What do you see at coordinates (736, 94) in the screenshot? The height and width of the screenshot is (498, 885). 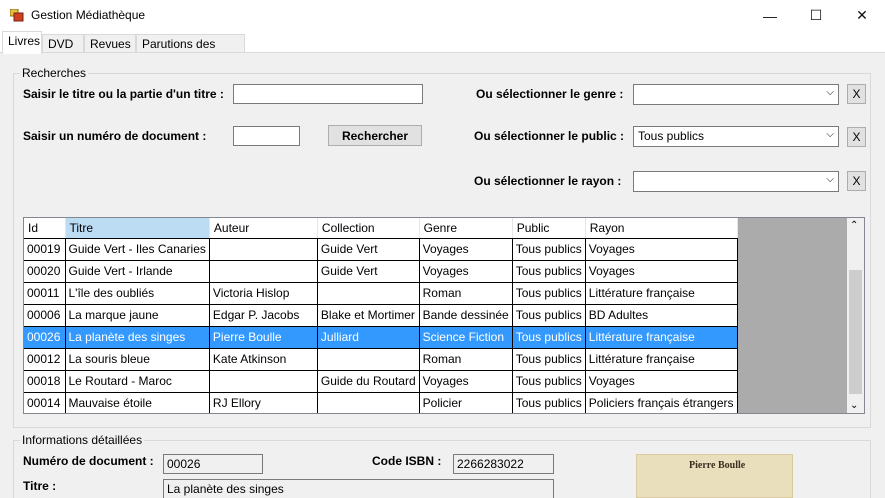 I see `genre-select: ⌵` at bounding box center [736, 94].